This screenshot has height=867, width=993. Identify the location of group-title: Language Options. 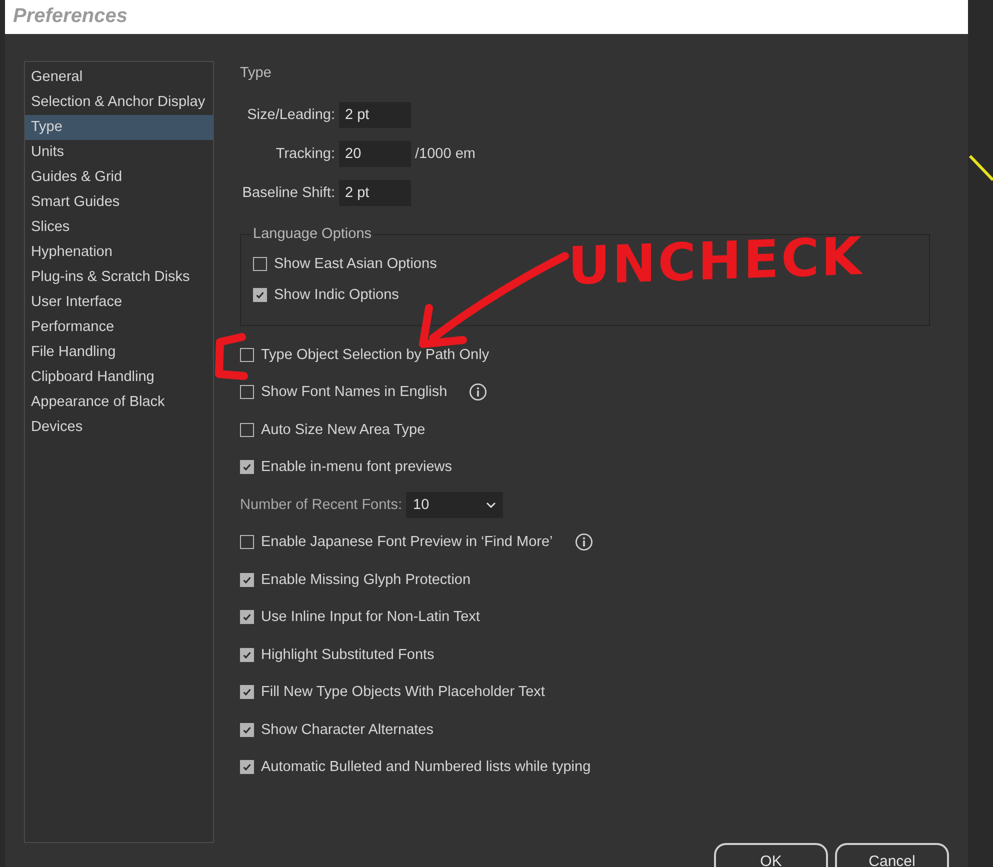
(312, 234).